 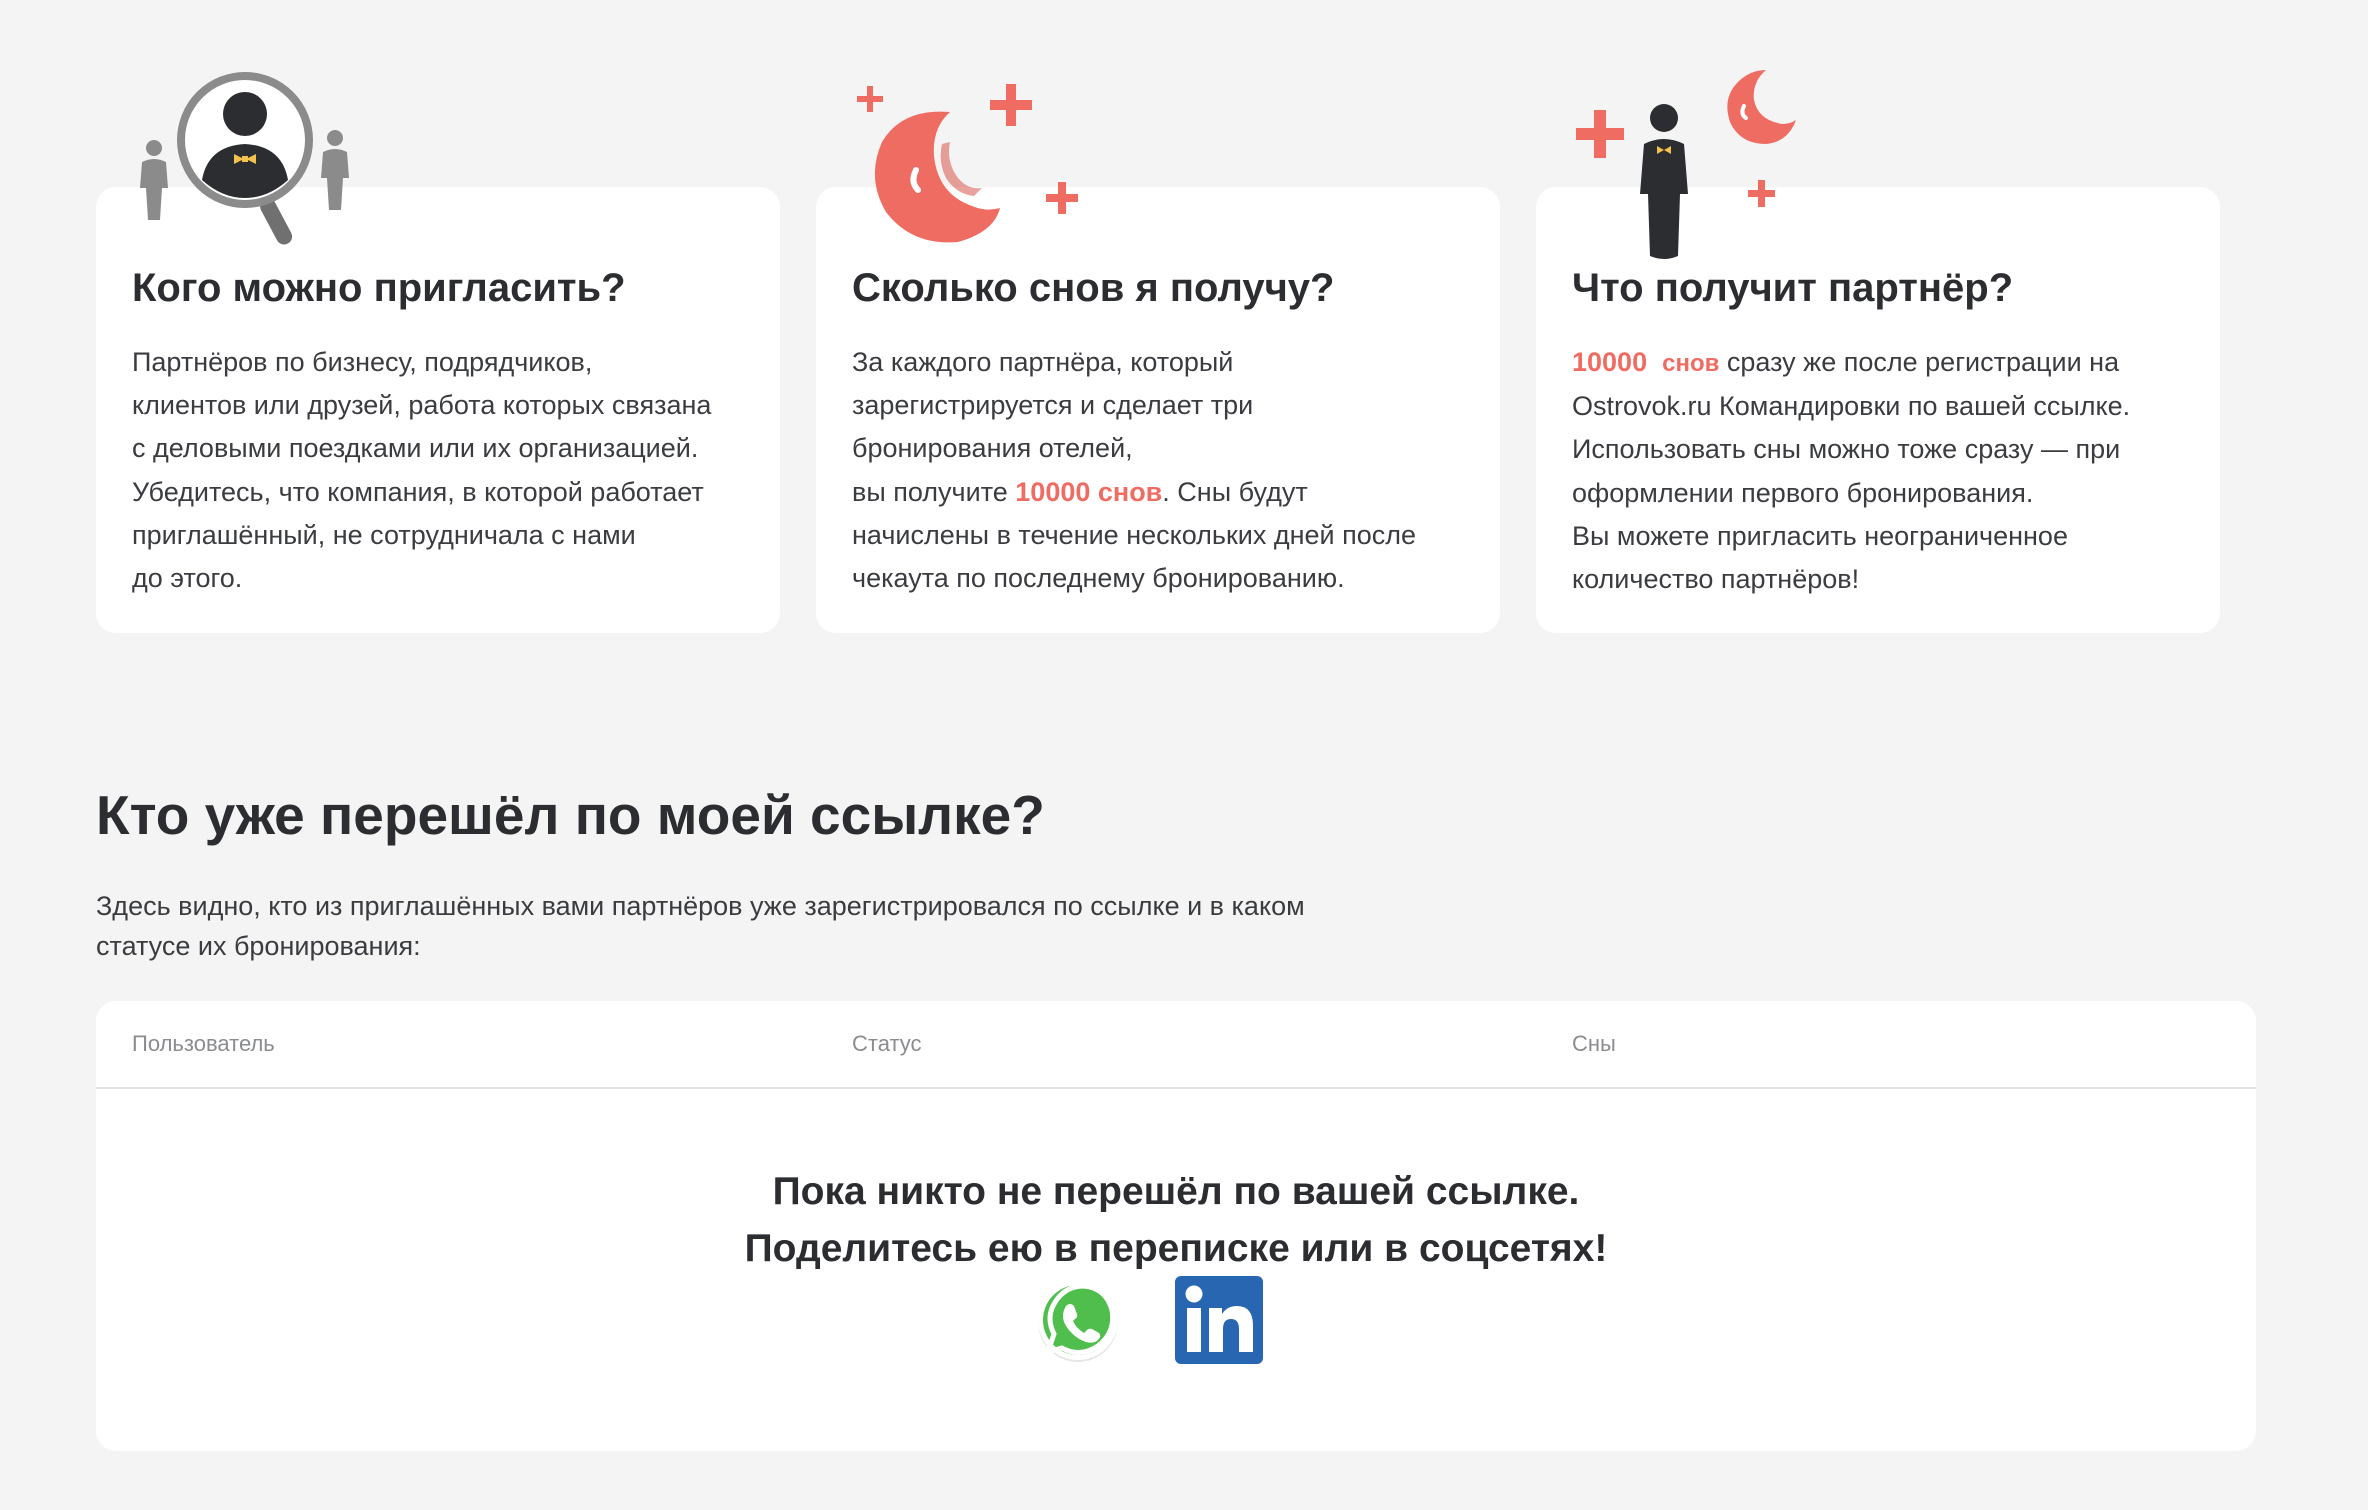 I want to click on dreams-amount-highlight: 10000 снов, so click(x=1089, y=491).